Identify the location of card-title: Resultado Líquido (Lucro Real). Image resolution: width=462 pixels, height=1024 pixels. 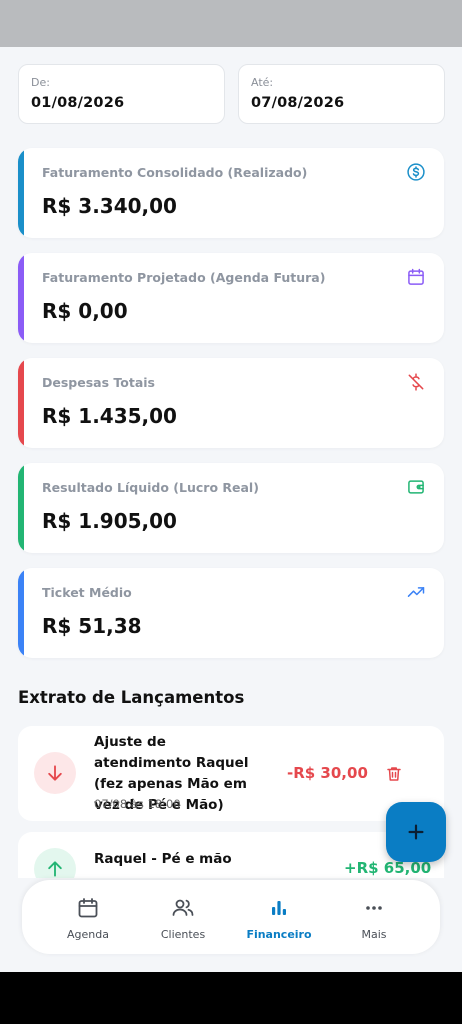
(150, 487).